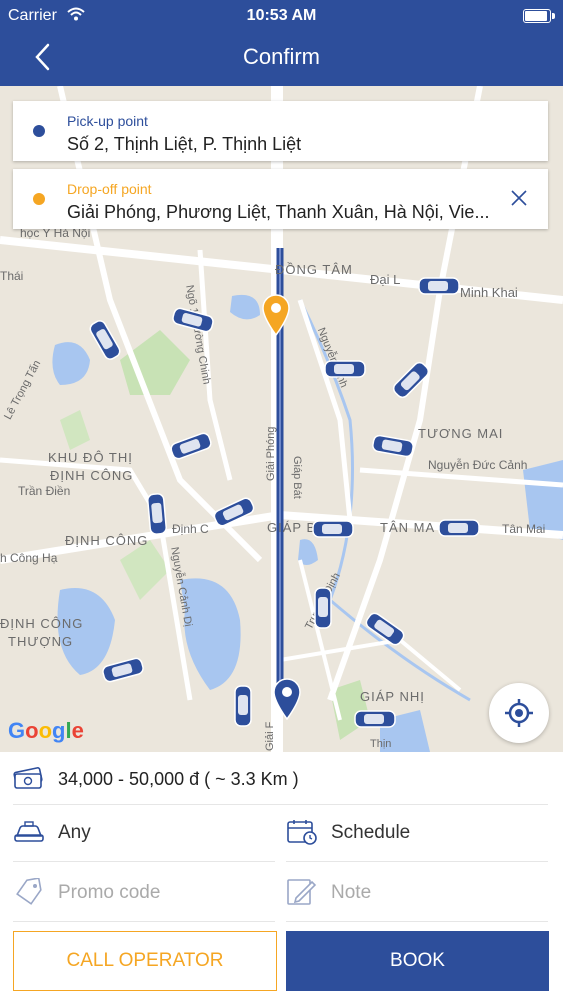 Image resolution: width=563 pixels, height=1000 pixels. Describe the element at coordinates (39, 199) in the screenshot. I see `dropoff-dot-icon` at that location.